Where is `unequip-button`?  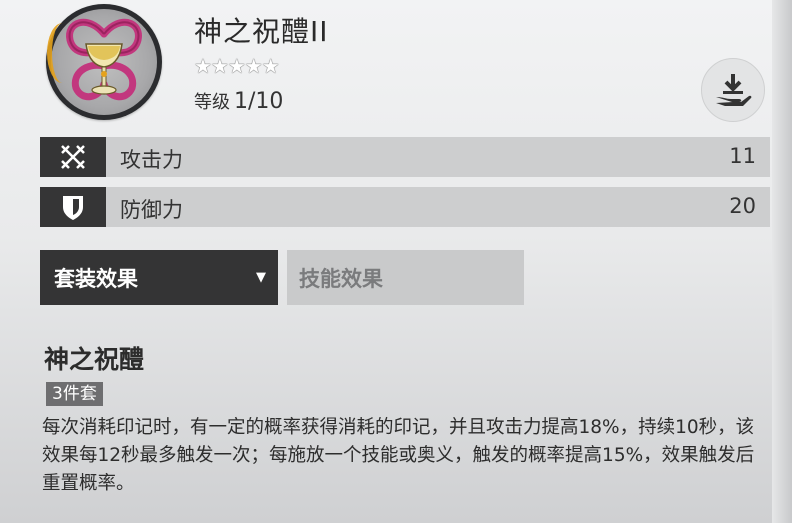
unequip-button is located at coordinates (733, 90).